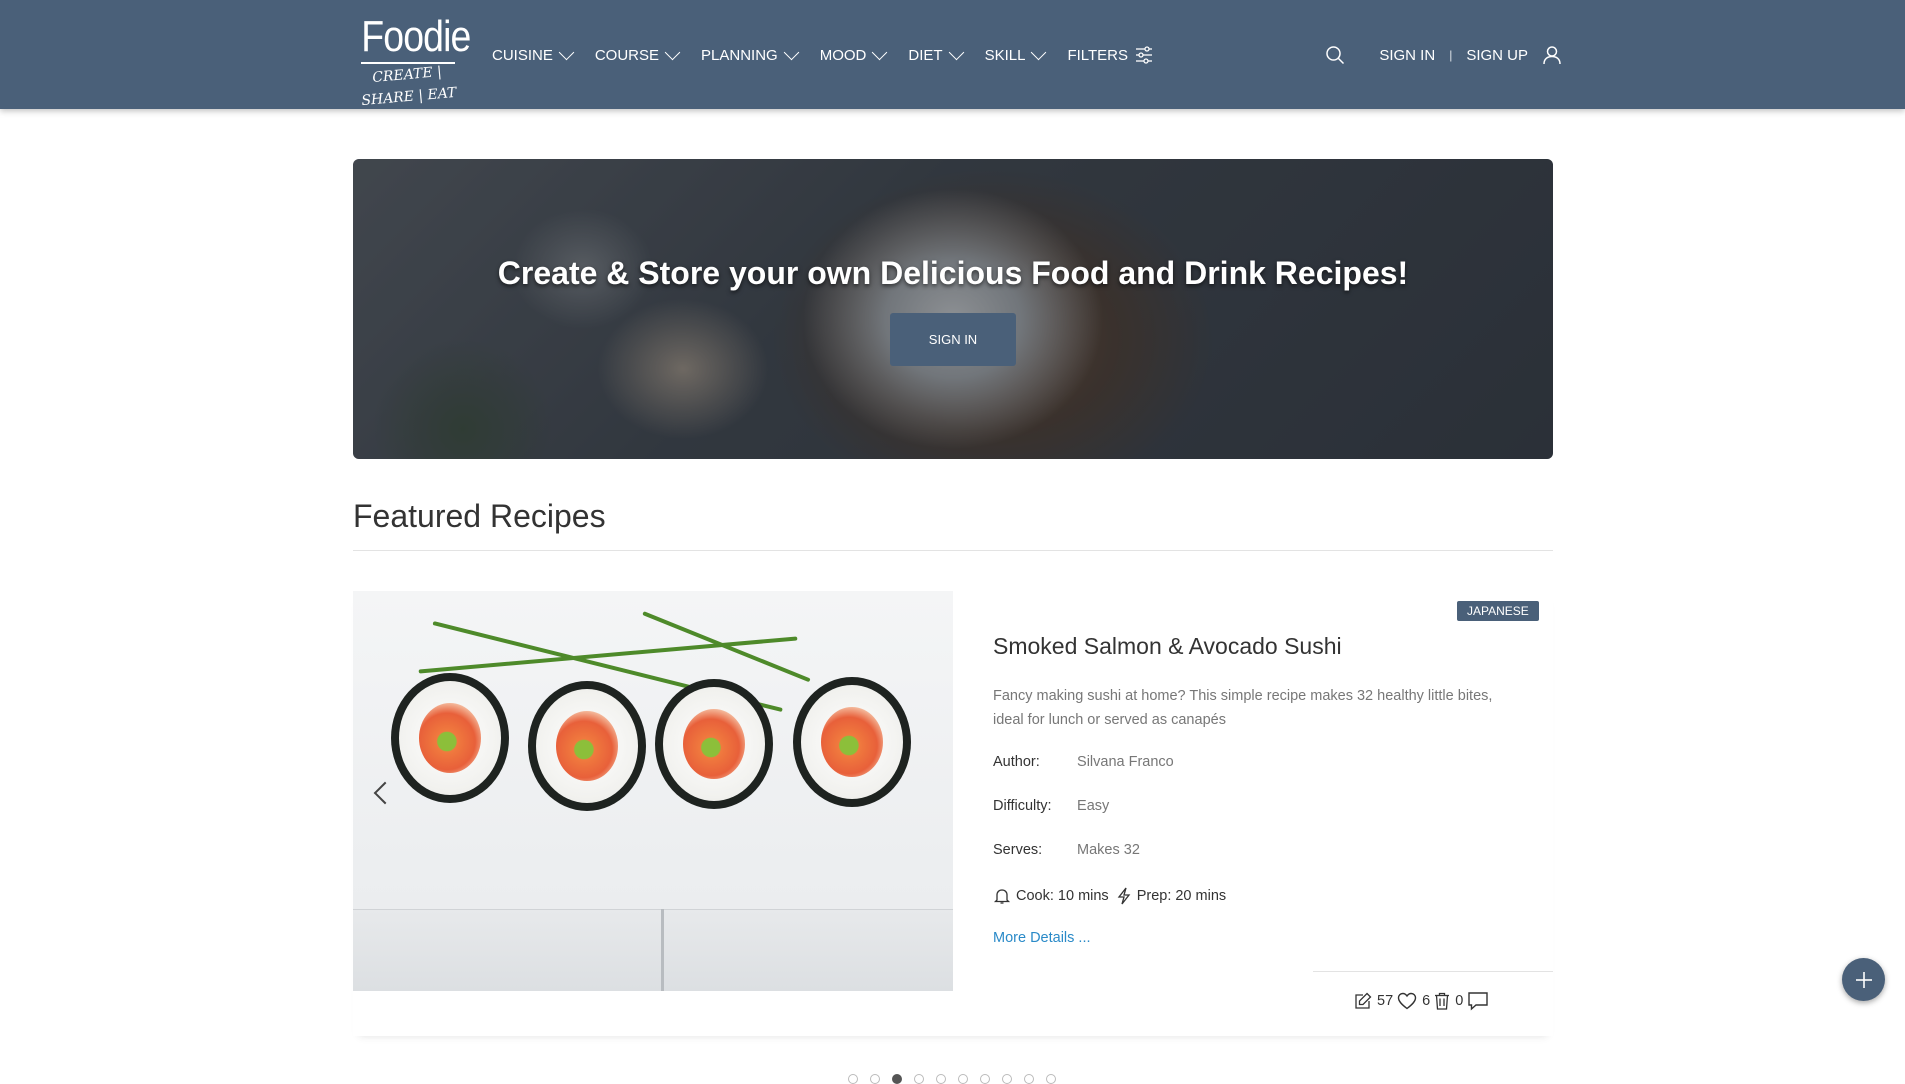 This screenshot has width=1905, height=1084. What do you see at coordinates (416, 36) in the screenshot?
I see `logo-wordmark: Foodie` at bounding box center [416, 36].